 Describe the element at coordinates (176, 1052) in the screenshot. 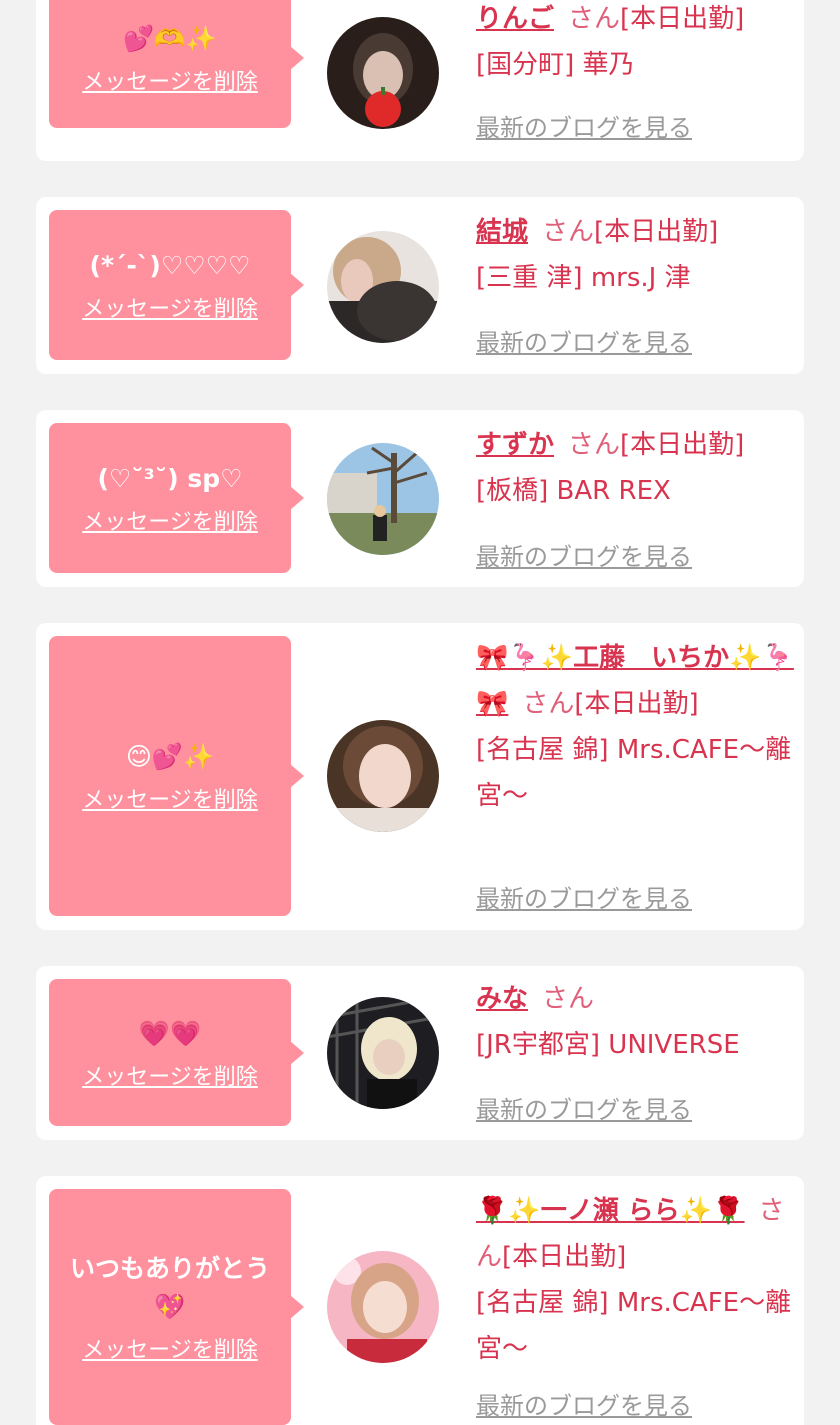

I see `message-bubble: 💗💗 メッセージを削除` at that location.